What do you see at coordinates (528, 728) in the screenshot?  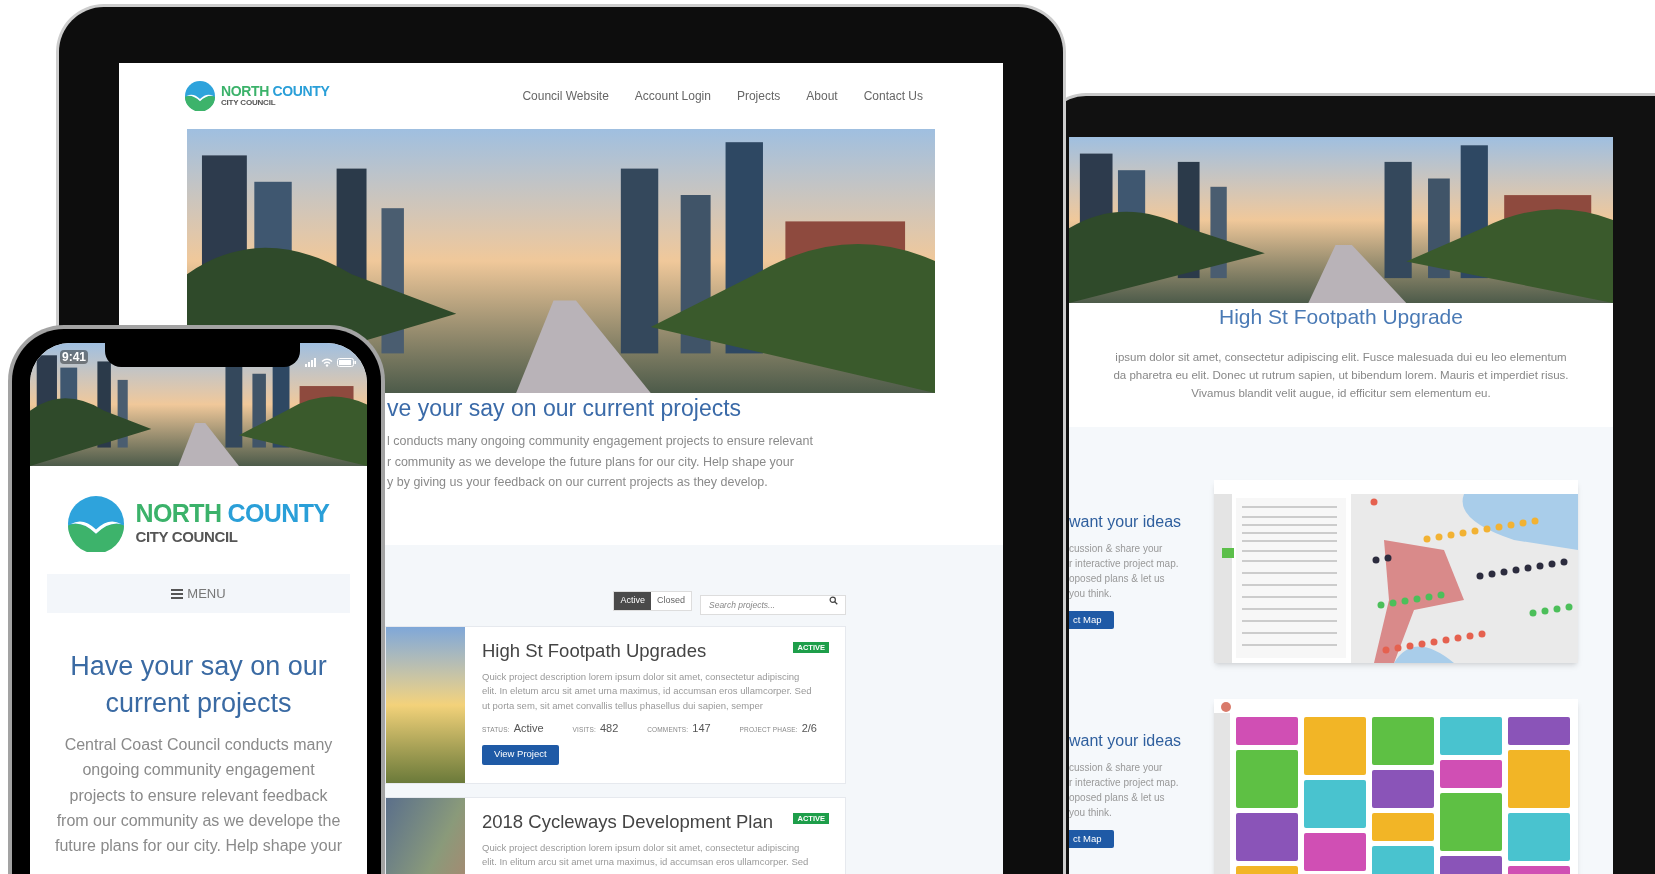 I see `stat-value: Active` at bounding box center [528, 728].